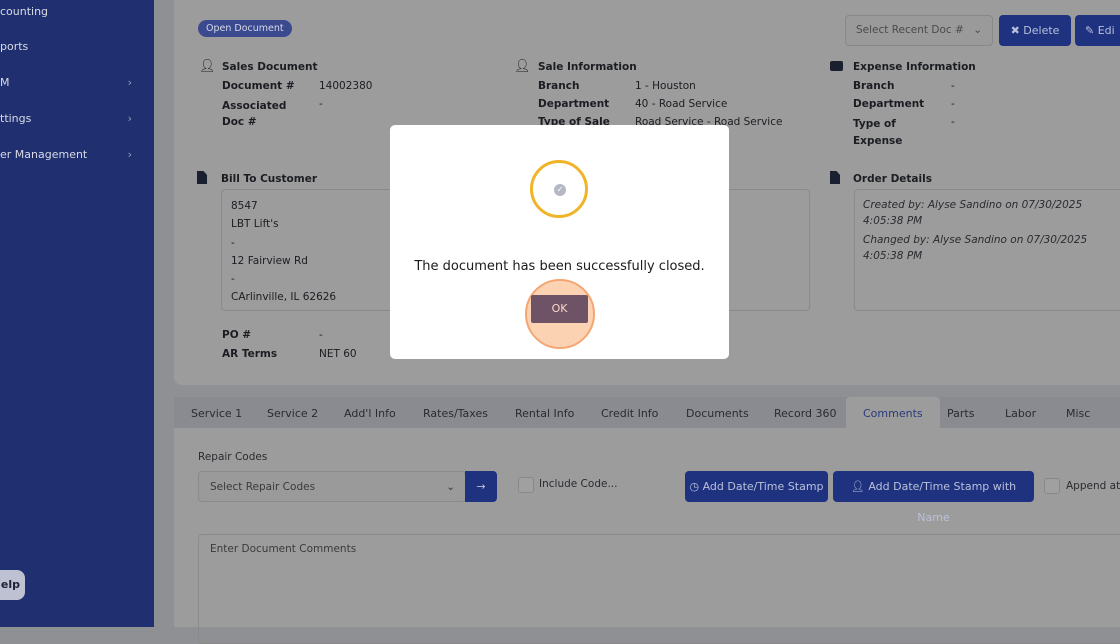  Describe the element at coordinates (284, 297) in the screenshot. I see `address-line: CArlinville, IL 62626` at that location.